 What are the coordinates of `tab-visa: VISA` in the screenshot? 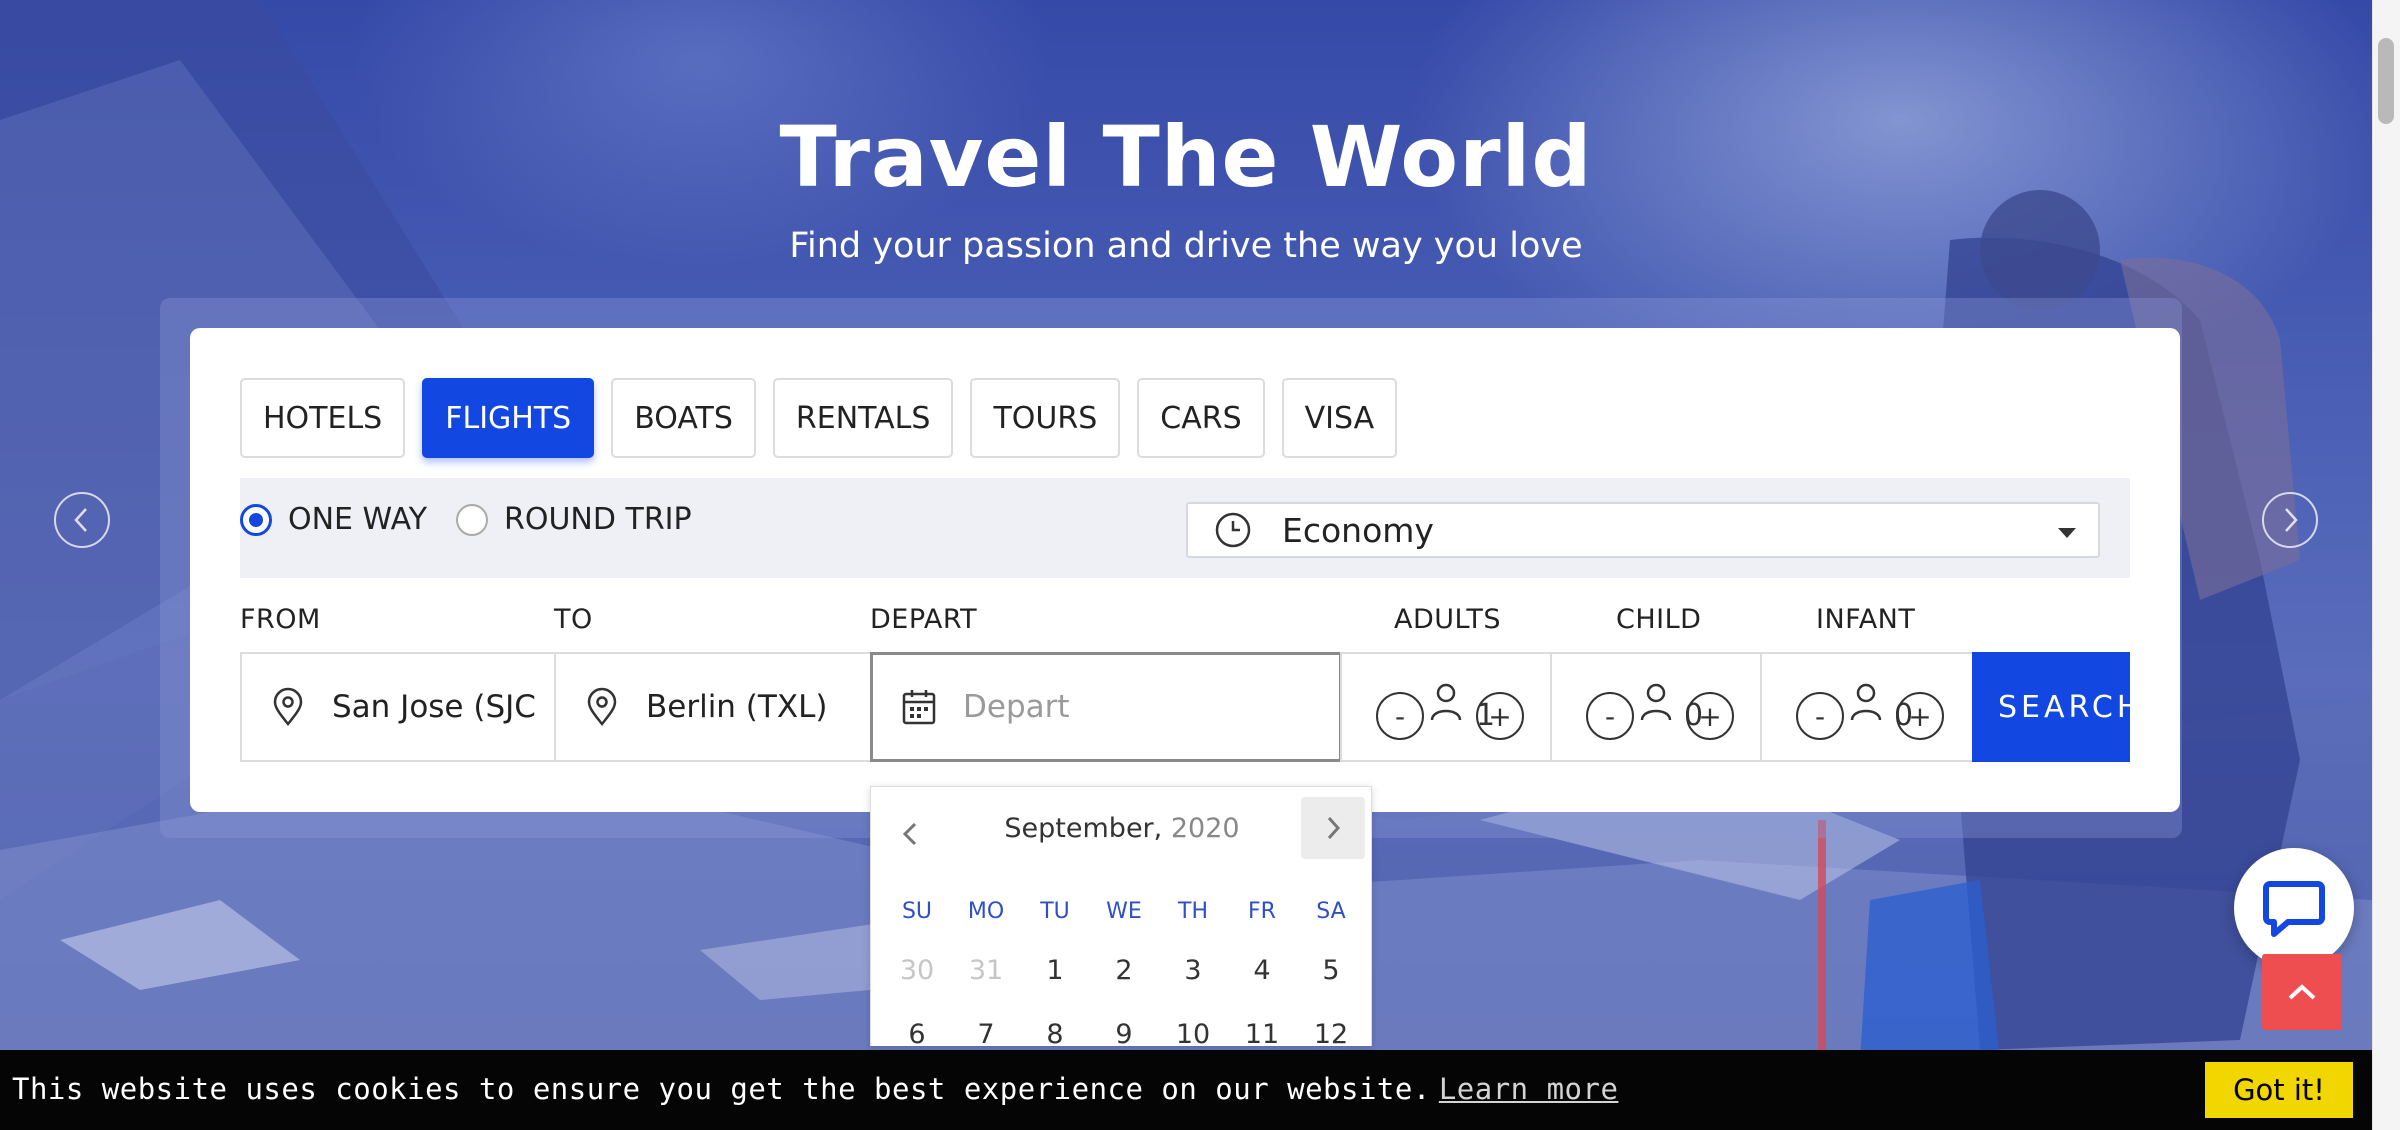 It's located at (1339, 418).